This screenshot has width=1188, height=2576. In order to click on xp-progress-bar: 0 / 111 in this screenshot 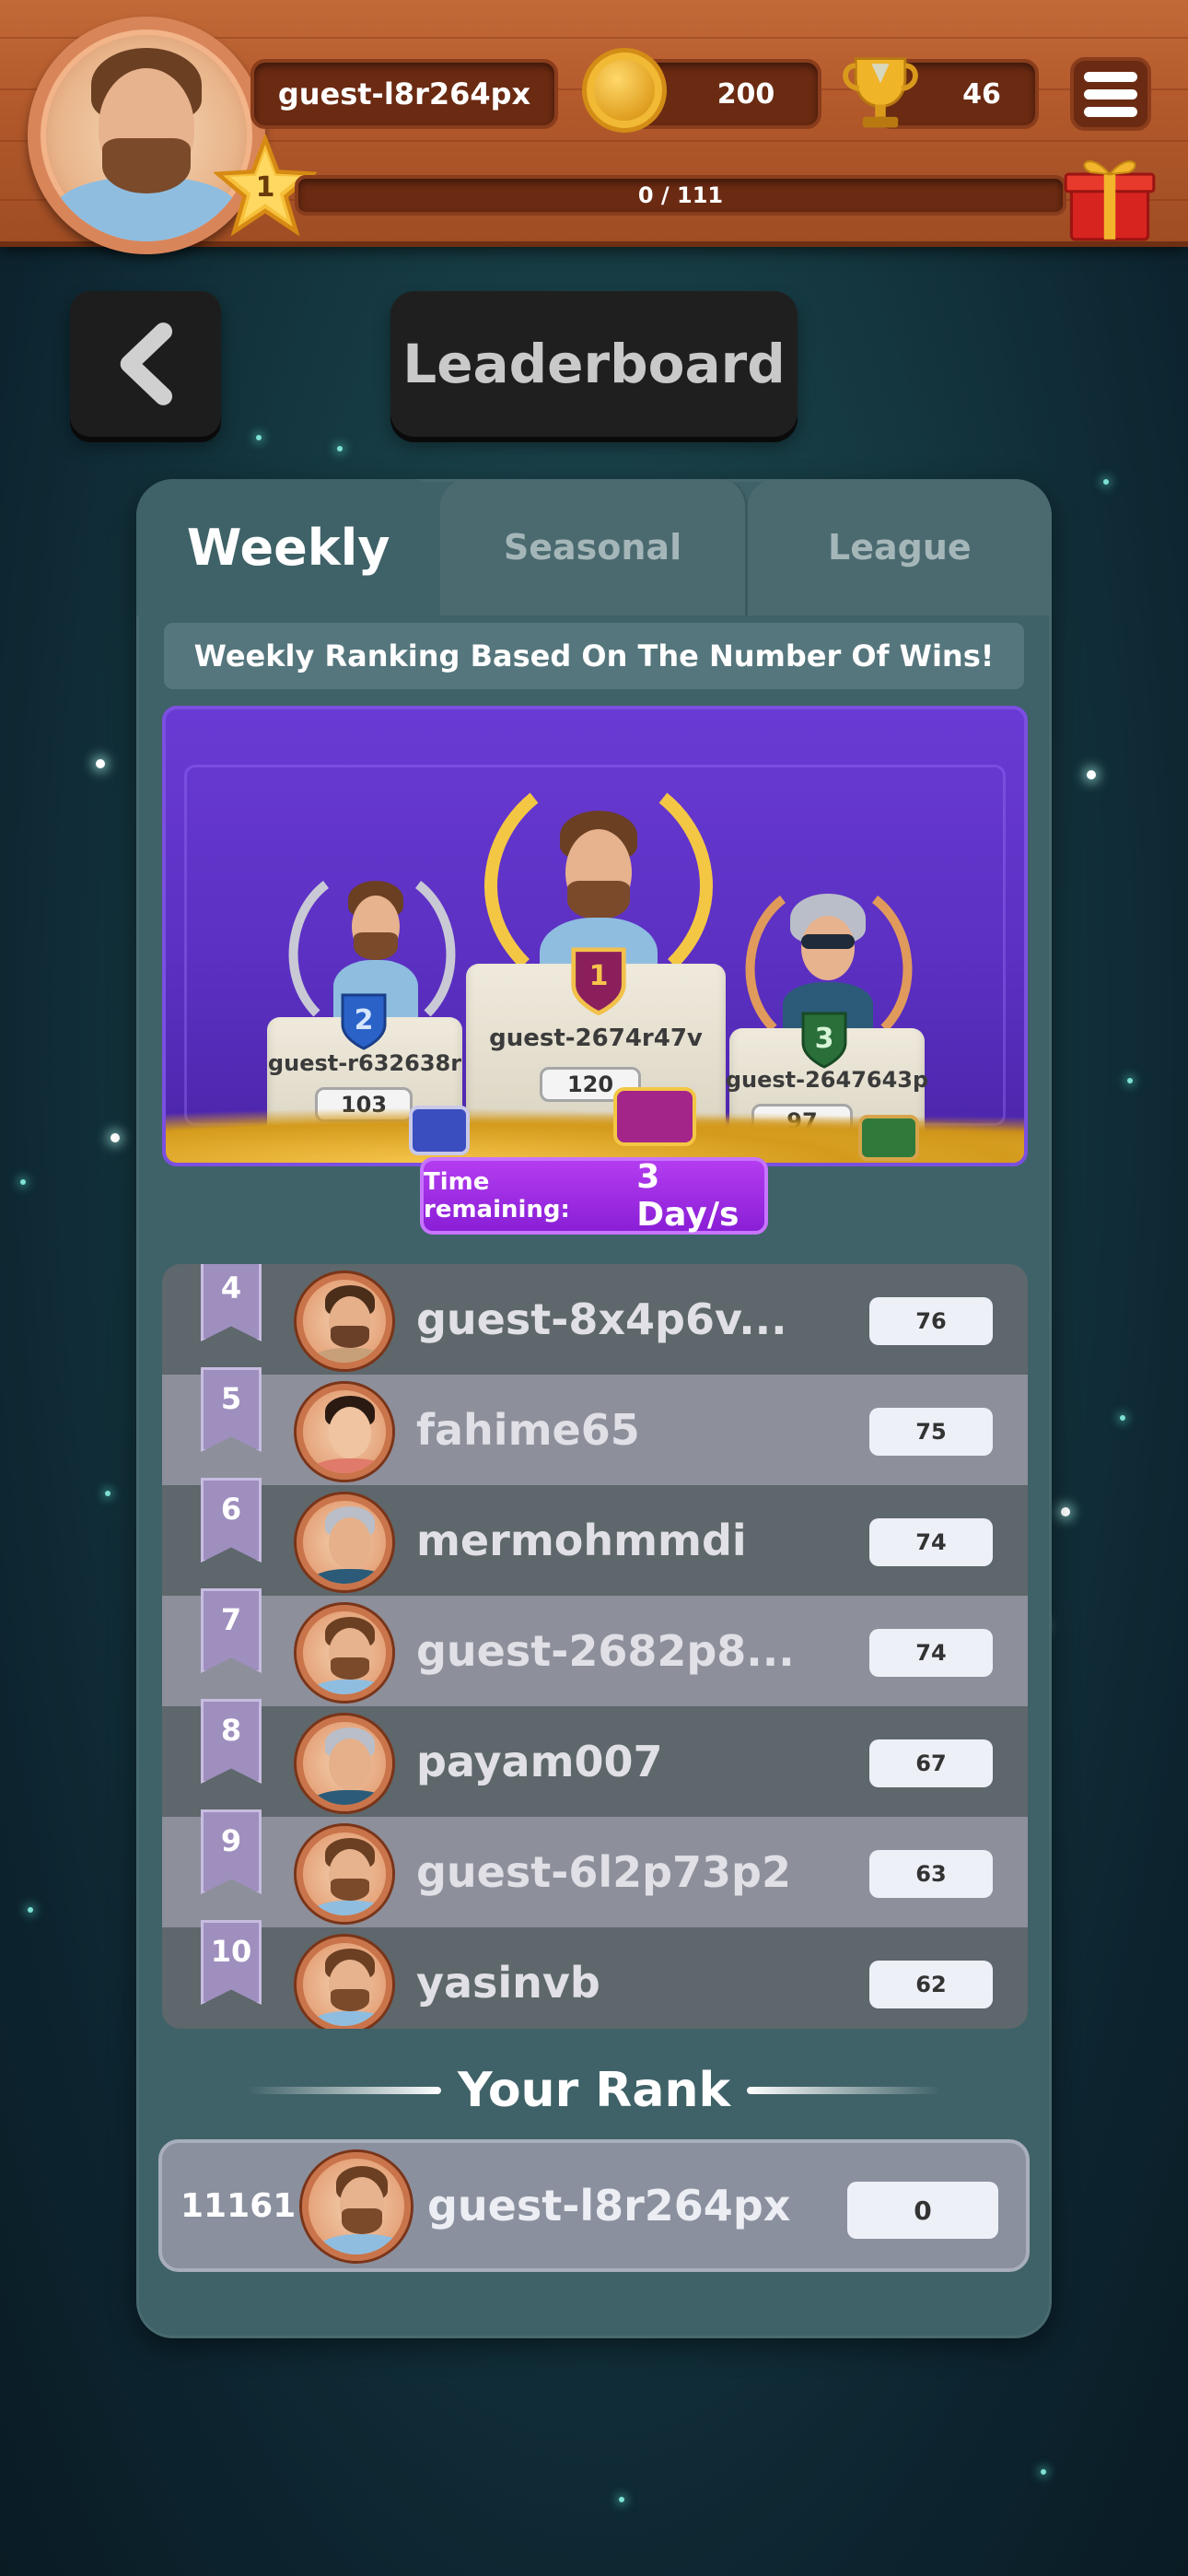, I will do `click(680, 195)`.